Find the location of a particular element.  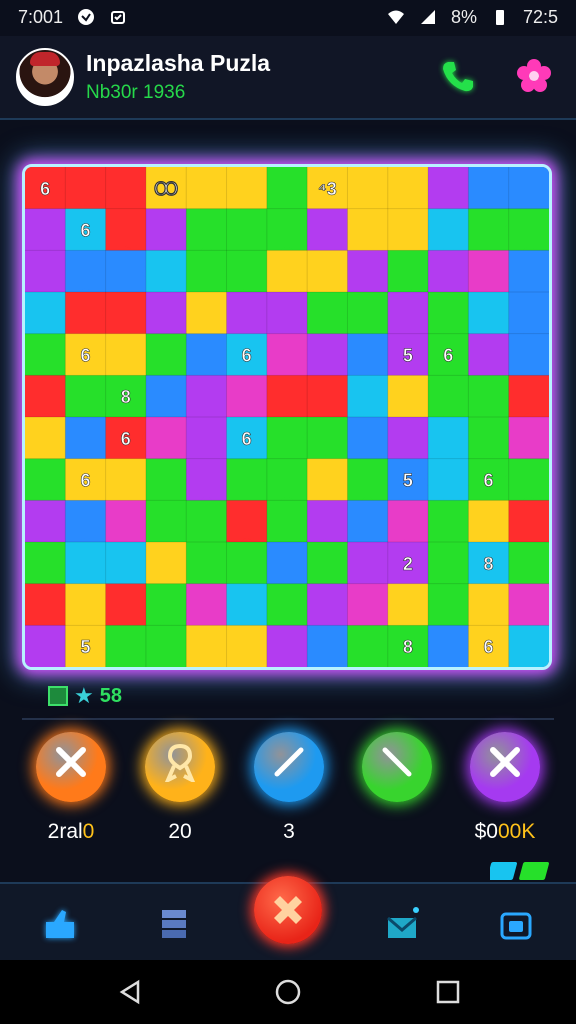

home-system-icon is located at coordinates (288, 992).